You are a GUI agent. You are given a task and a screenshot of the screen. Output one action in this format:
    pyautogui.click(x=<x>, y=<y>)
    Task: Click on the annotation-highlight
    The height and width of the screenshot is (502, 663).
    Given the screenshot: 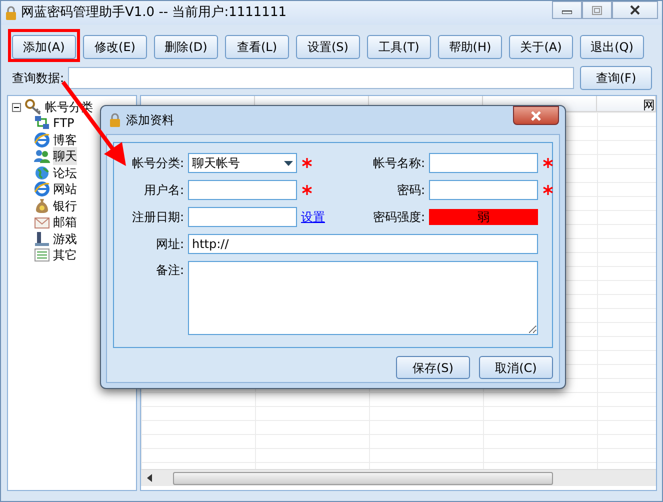 What is the action you would take?
    pyautogui.click(x=44, y=45)
    